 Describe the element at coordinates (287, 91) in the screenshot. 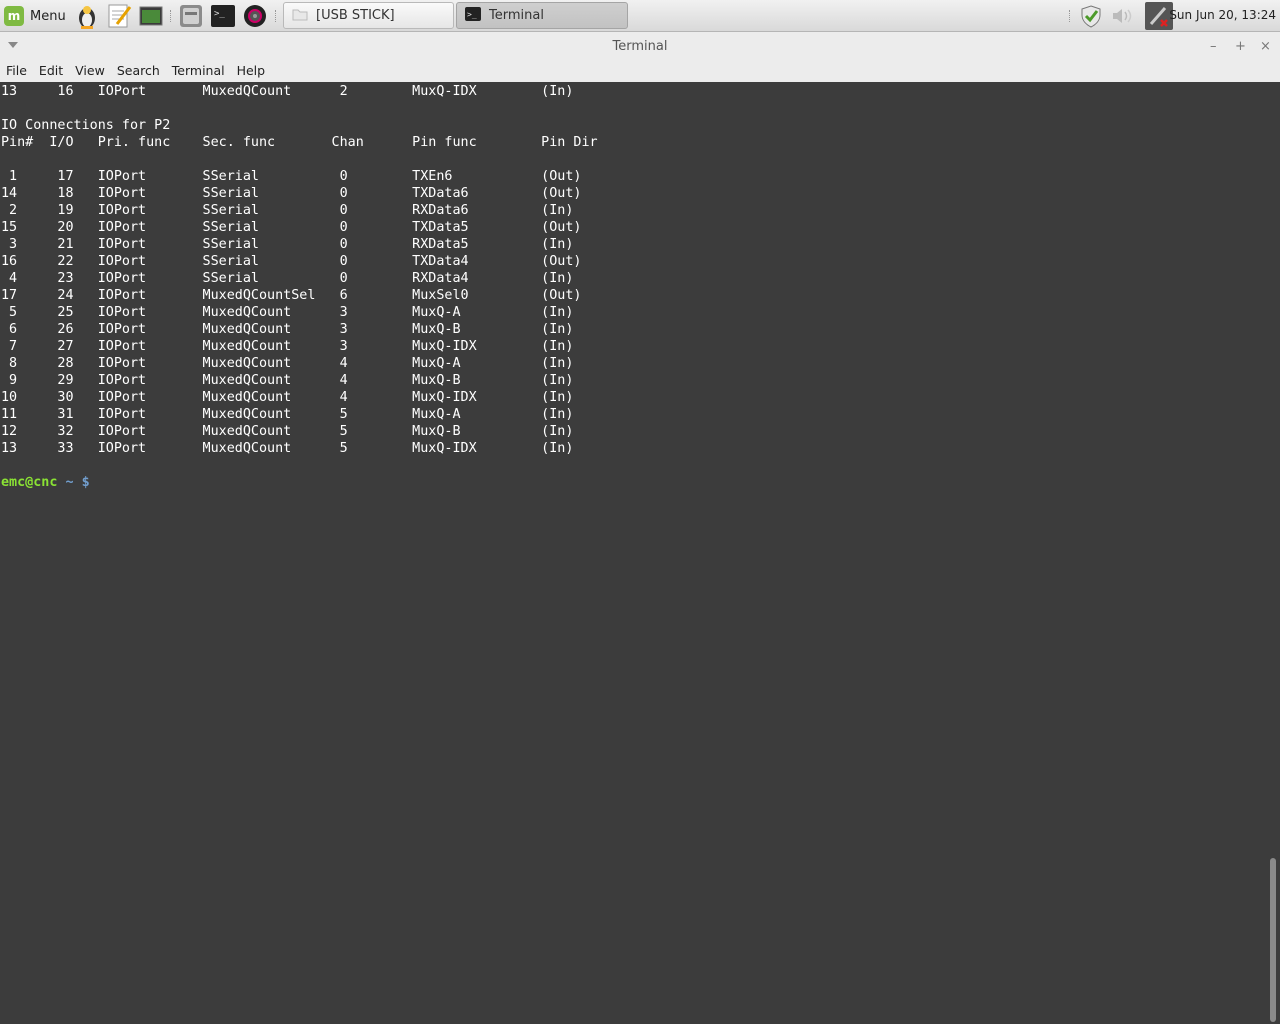

I see `terminal-line: 13 16 IOPort MuxedQCount 2 MuxQ-IDX (In)` at that location.